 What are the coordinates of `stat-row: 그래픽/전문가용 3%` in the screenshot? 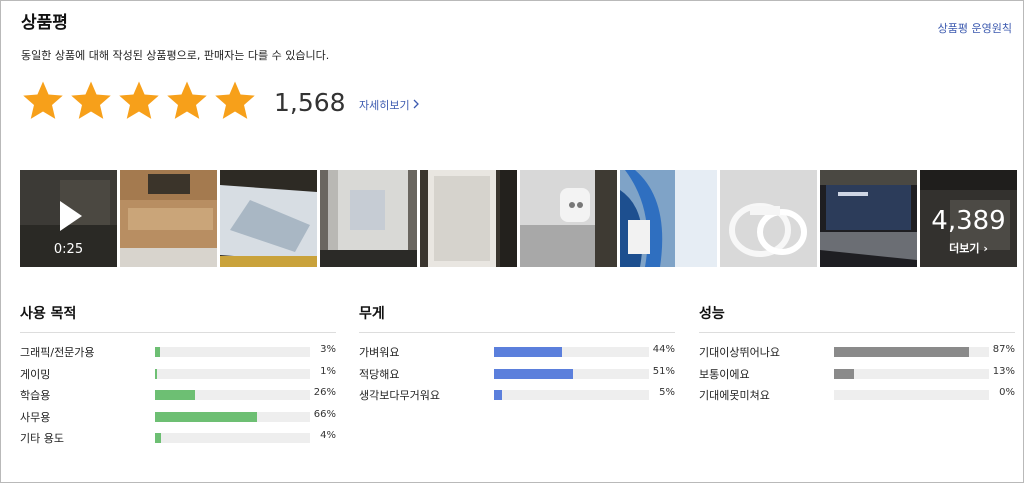 It's located at (178, 352).